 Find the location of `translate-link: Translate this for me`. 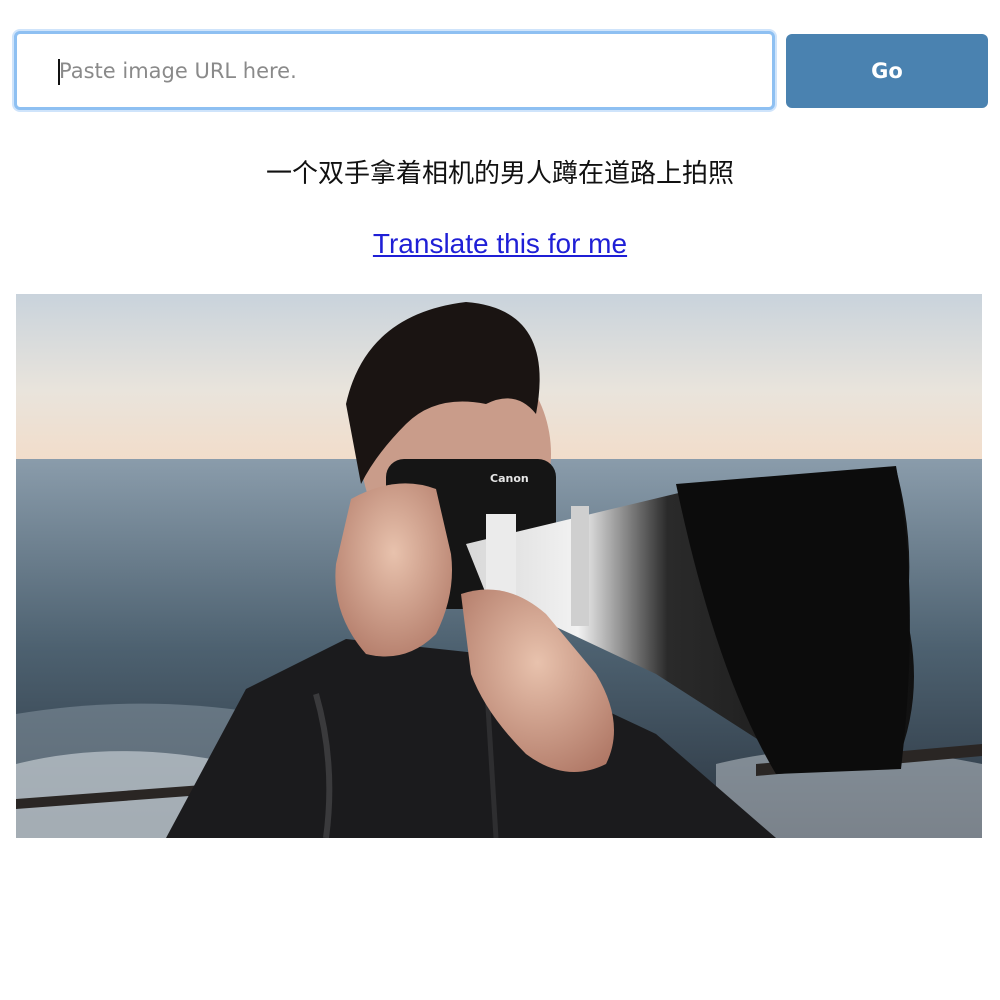

translate-link: Translate this for me is located at coordinates (500, 243).